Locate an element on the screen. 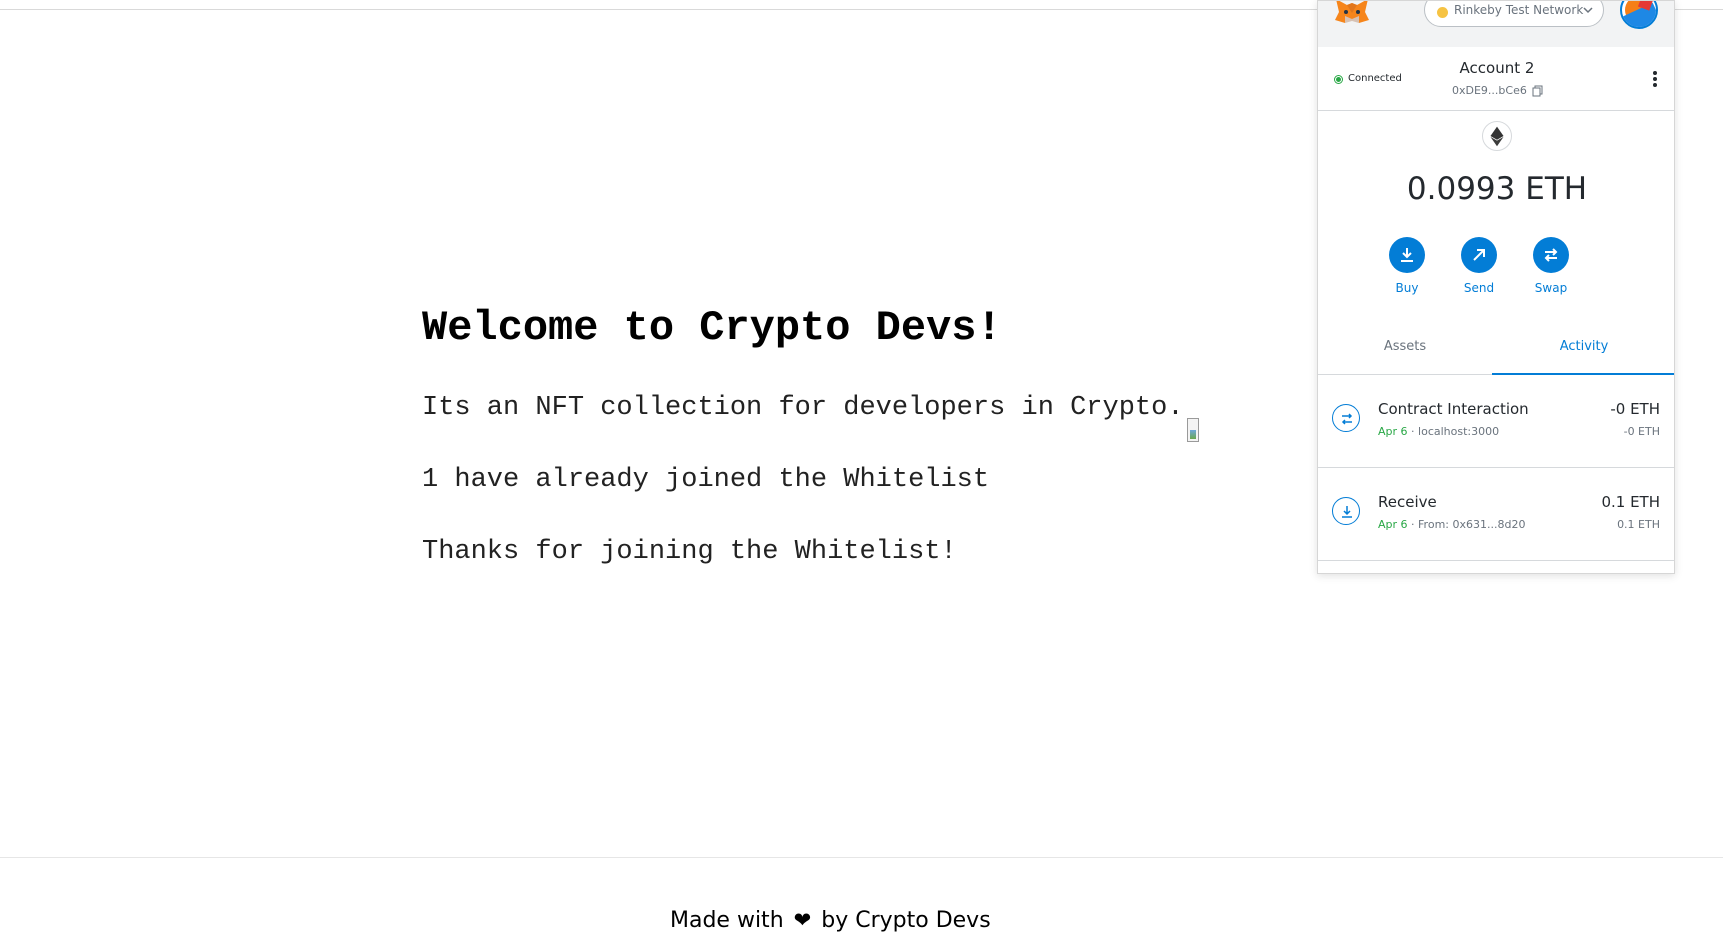 The width and height of the screenshot is (1723, 947). account-bar: Connected Account 2 0xDE9...bCe6 is located at coordinates (1496, 79).